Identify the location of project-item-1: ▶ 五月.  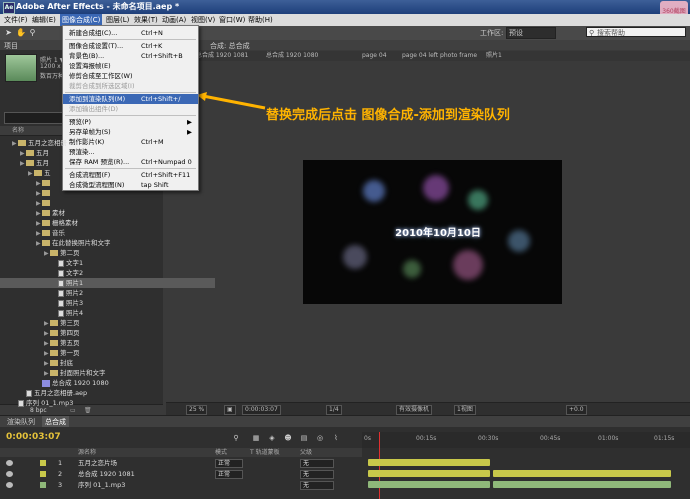
(91, 153).